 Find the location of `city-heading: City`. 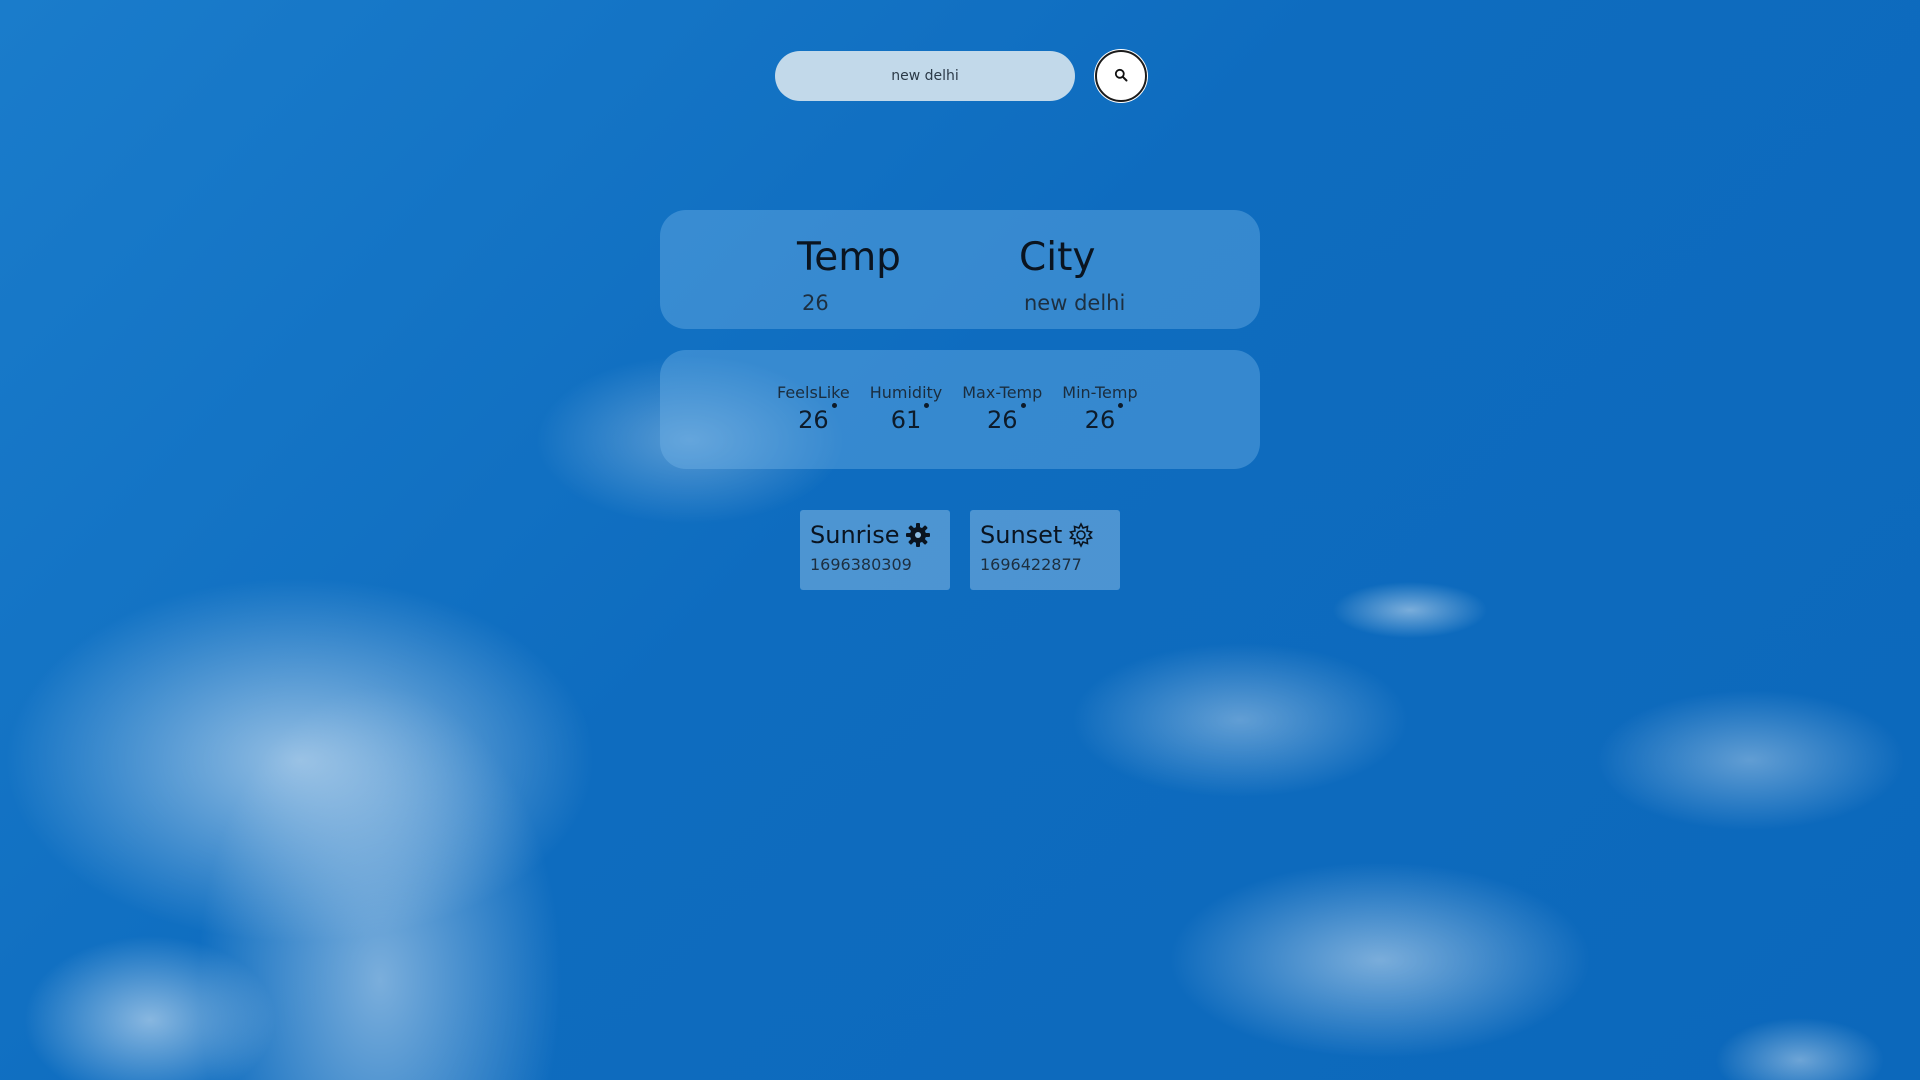

city-heading: City is located at coordinates (1057, 257).